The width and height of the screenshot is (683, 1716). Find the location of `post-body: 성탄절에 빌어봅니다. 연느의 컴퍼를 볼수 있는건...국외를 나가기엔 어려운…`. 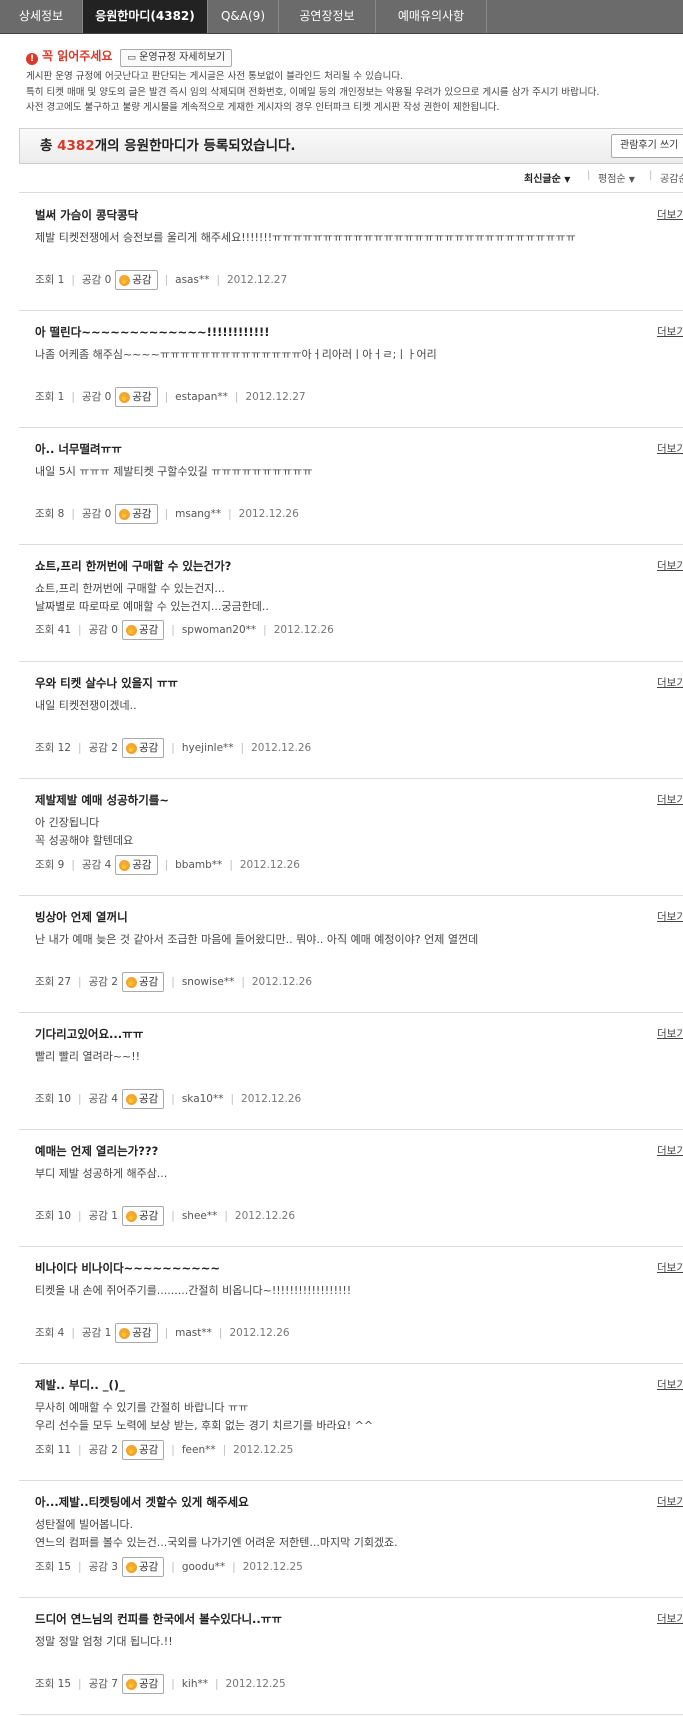

post-body: 성탄절에 빌어봅니다. 연느의 컴퍼를 볼수 있는건...국외를 나가기엔 어려운… is located at coordinates (216, 1534).